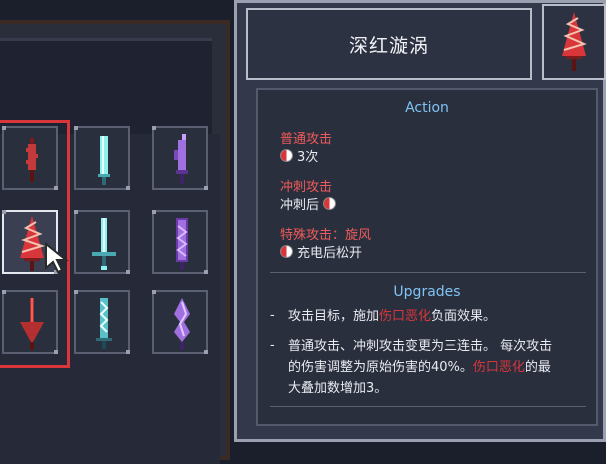  I want to click on pointer-cursor-icon, so click(57, 258).